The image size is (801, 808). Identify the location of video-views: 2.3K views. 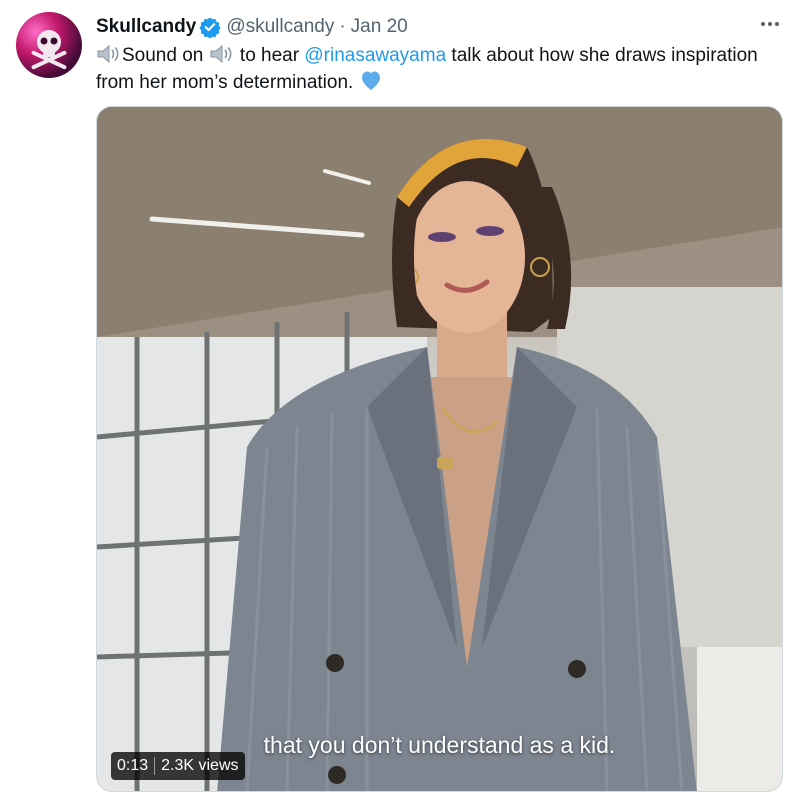
(200, 765).